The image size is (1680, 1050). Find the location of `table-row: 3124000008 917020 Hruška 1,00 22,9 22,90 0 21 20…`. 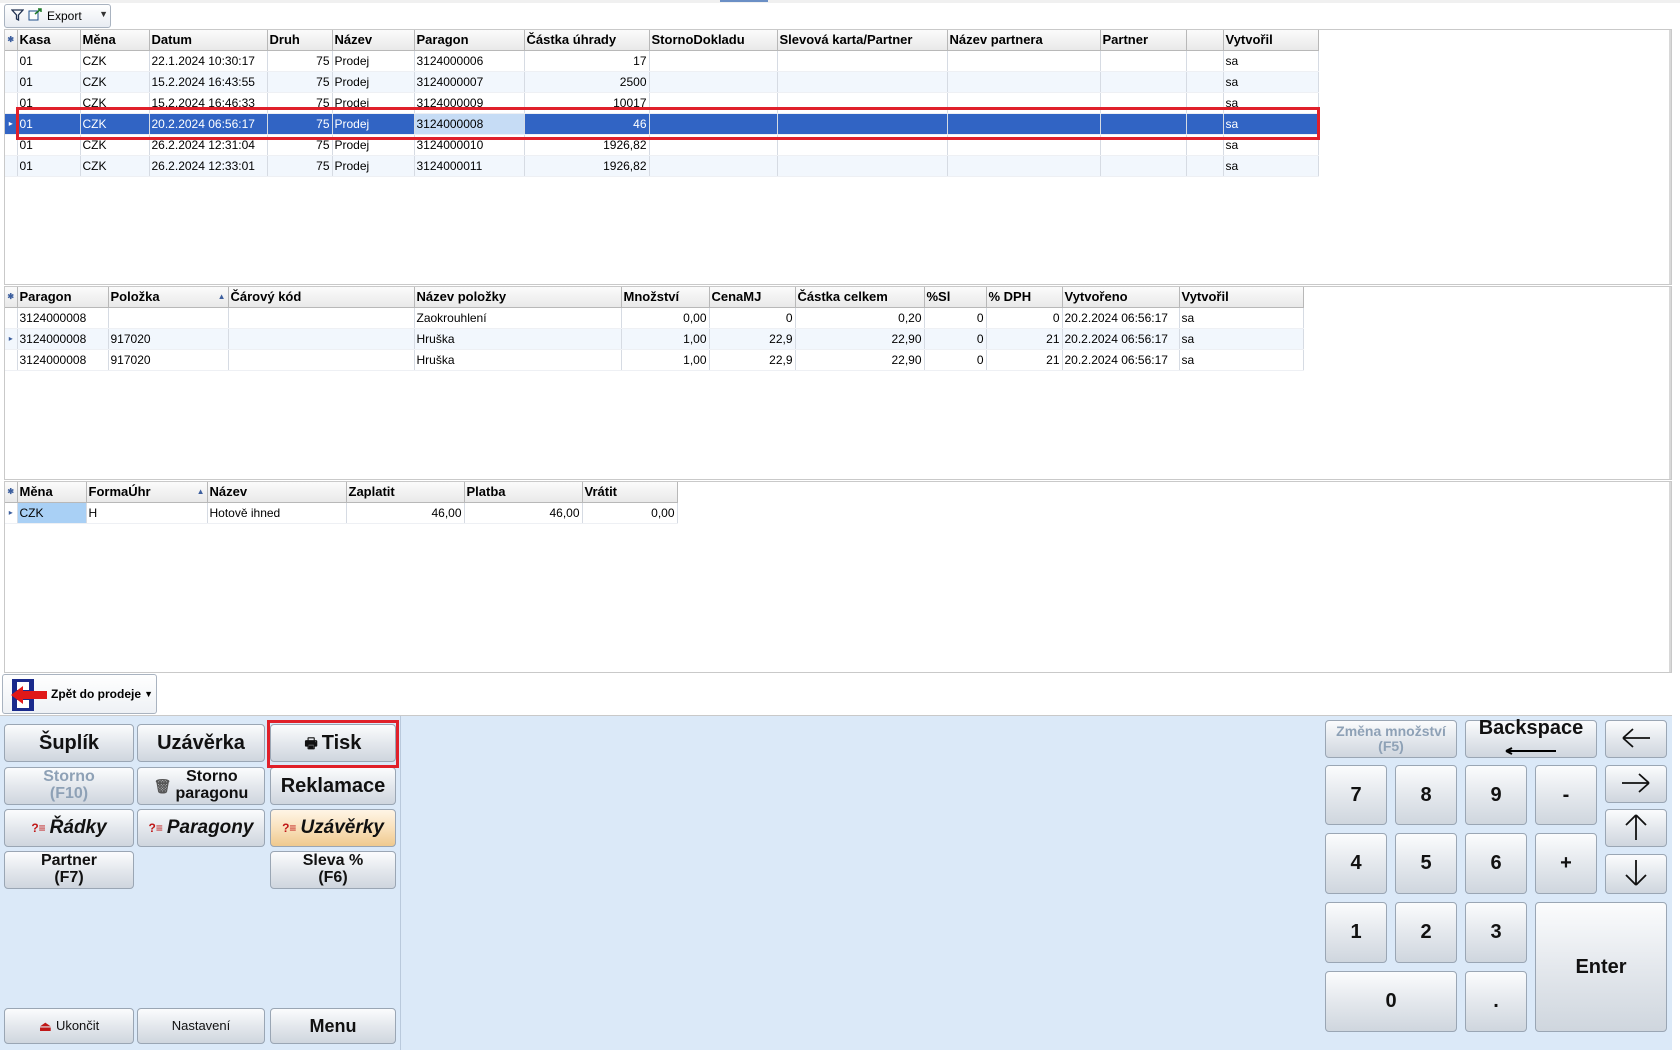

table-row: 3124000008 917020 Hruška 1,00 22,9 22,90 0 21 20… is located at coordinates (654, 360).